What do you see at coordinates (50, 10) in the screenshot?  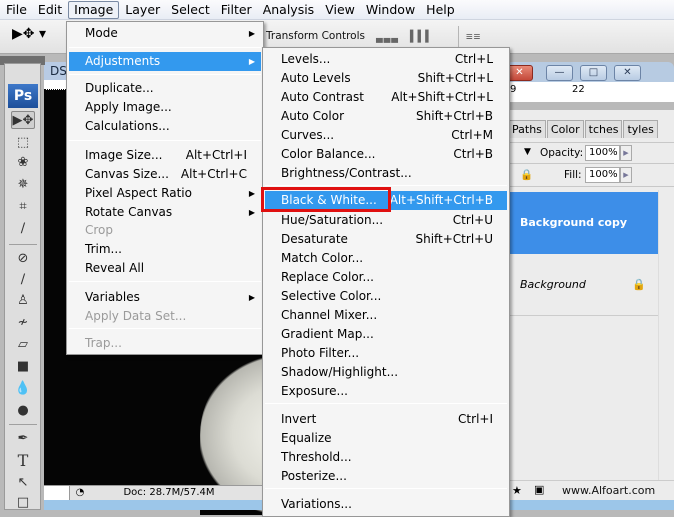 I see `menu-edit: Edit` at bounding box center [50, 10].